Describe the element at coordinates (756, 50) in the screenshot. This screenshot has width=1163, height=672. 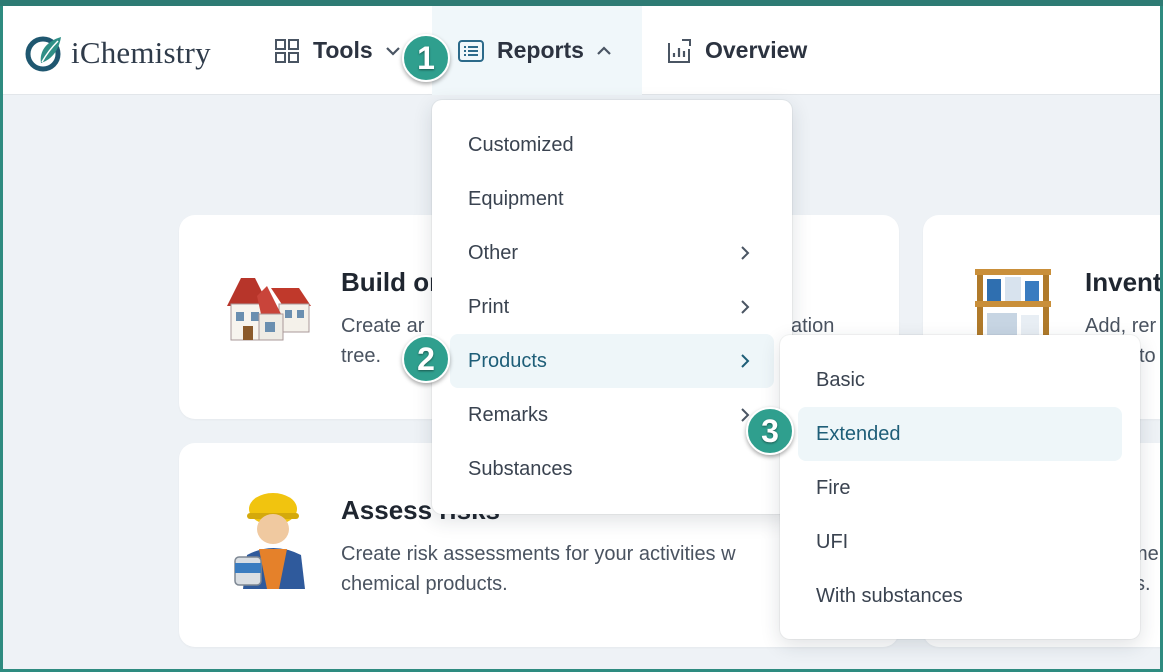
I see `nav-overview-label: Overview` at that location.